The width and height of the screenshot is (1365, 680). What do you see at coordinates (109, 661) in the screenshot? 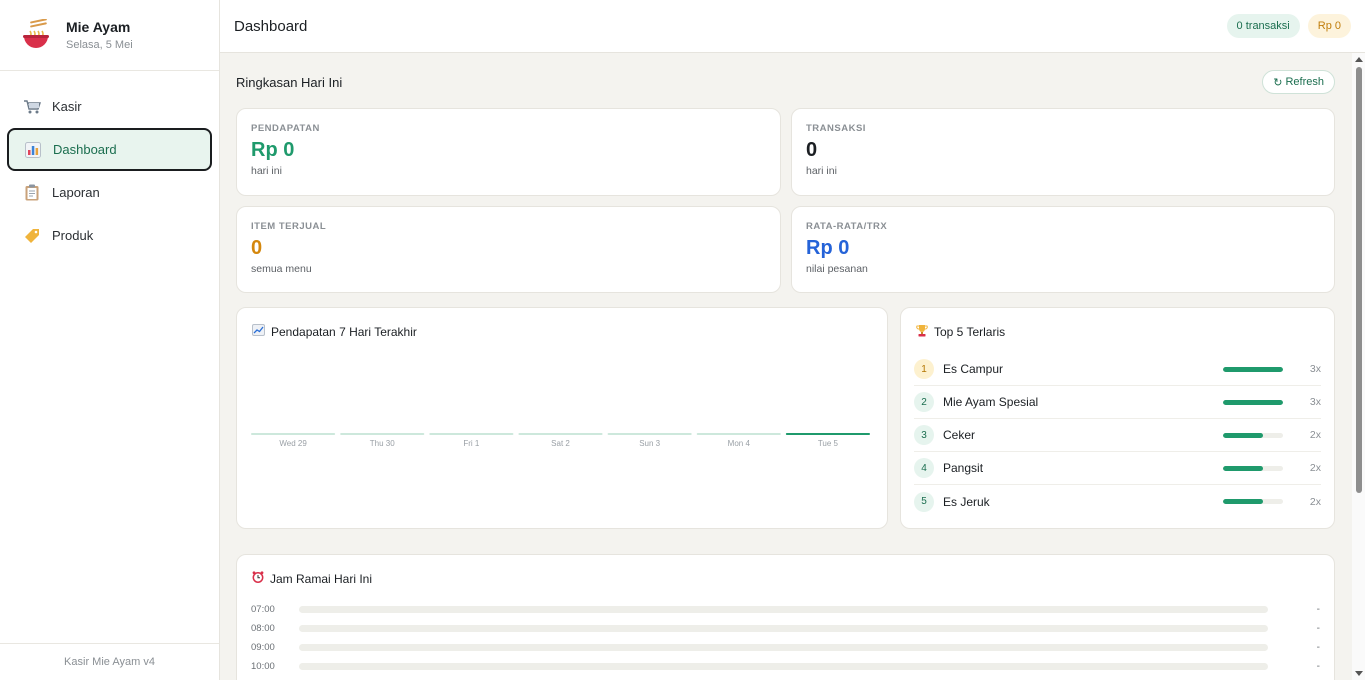
I see `app-version: Kasir Mie Ayam v4` at bounding box center [109, 661].